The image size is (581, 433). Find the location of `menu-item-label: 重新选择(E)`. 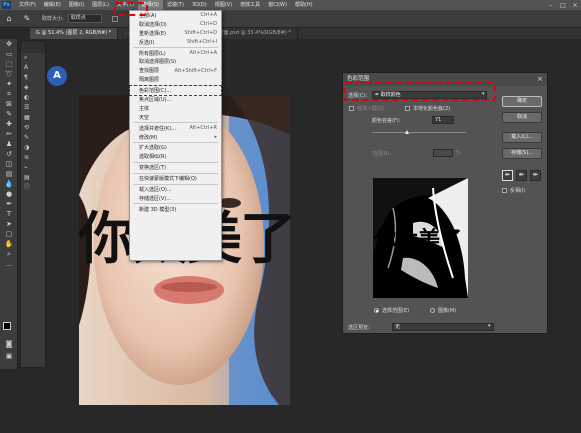

menu-item-label: 重新选择(E) is located at coordinates (153, 33).